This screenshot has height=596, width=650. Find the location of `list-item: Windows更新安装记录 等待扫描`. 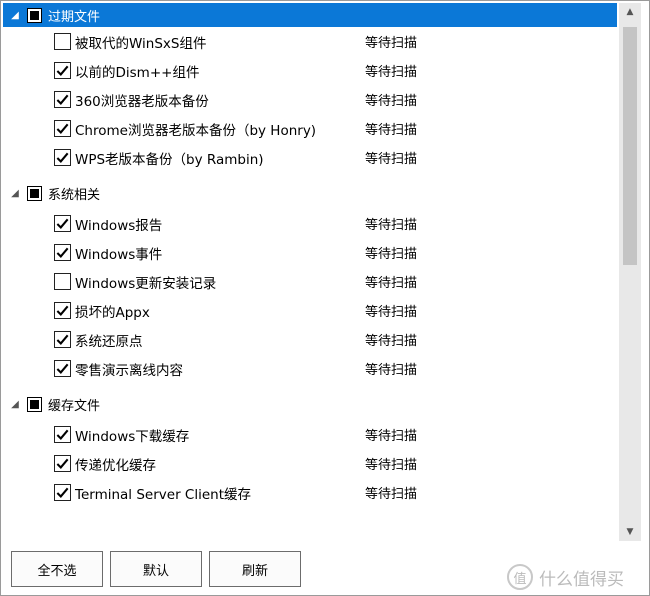

list-item: Windows更新安装记录 等待扫描 is located at coordinates (310, 281).